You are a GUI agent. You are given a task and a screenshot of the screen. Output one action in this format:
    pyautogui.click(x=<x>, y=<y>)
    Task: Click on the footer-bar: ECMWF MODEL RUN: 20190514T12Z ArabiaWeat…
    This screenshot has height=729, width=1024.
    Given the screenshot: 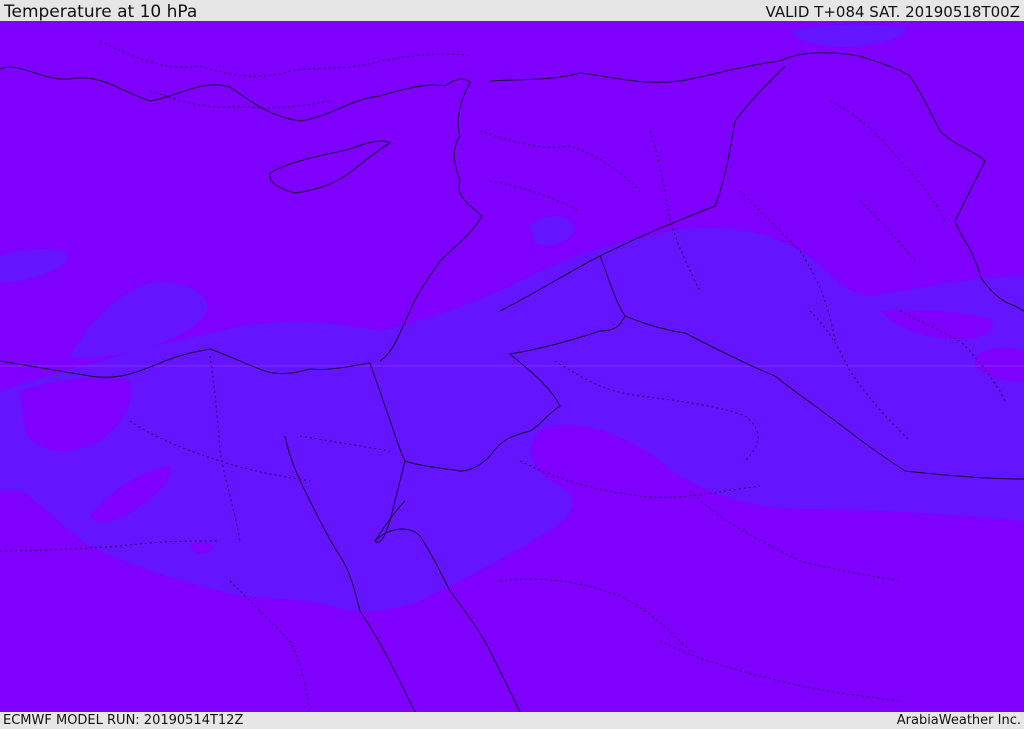 What is the action you would take?
    pyautogui.click(x=512, y=720)
    